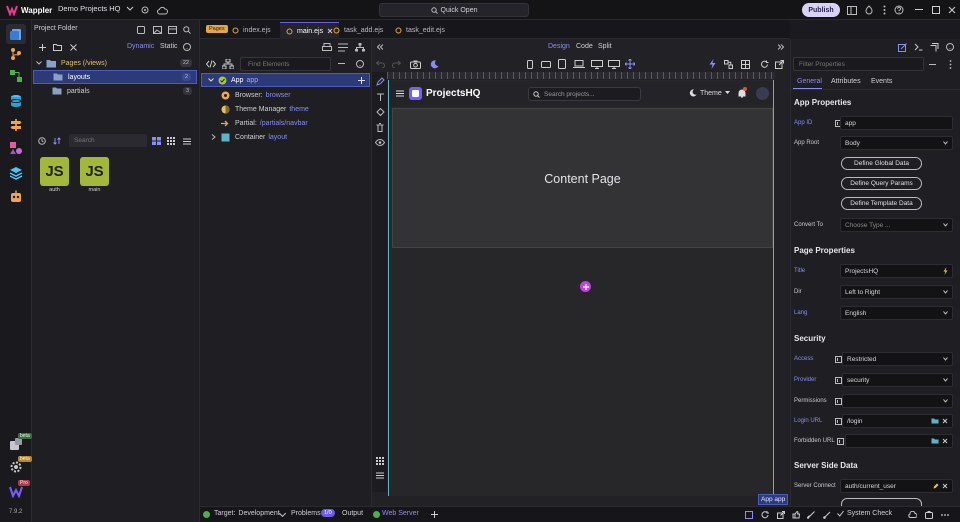 This screenshot has width=960, height=522. Describe the element at coordinates (896, 271) in the screenshot. I see `title-field: ProjectsHQ` at that location.